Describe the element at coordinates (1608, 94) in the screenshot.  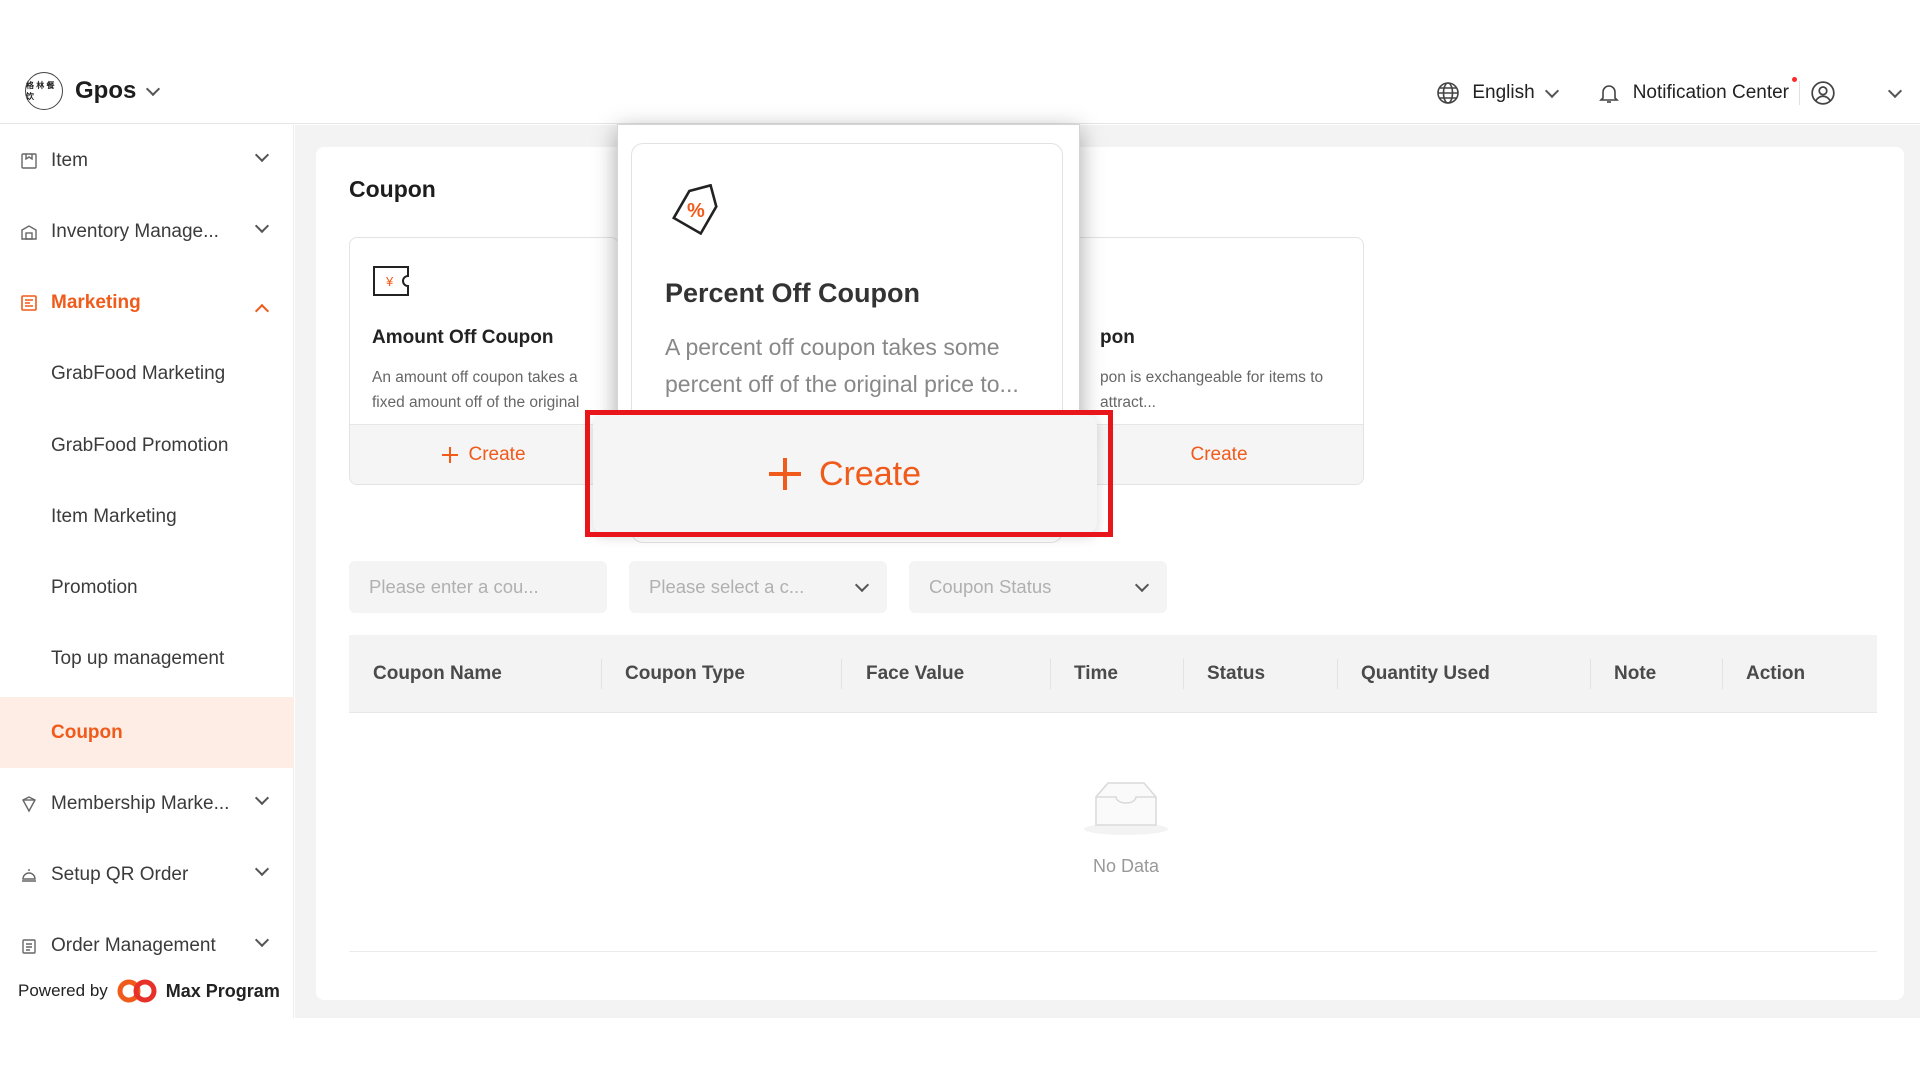
I see `bell-icon` at that location.